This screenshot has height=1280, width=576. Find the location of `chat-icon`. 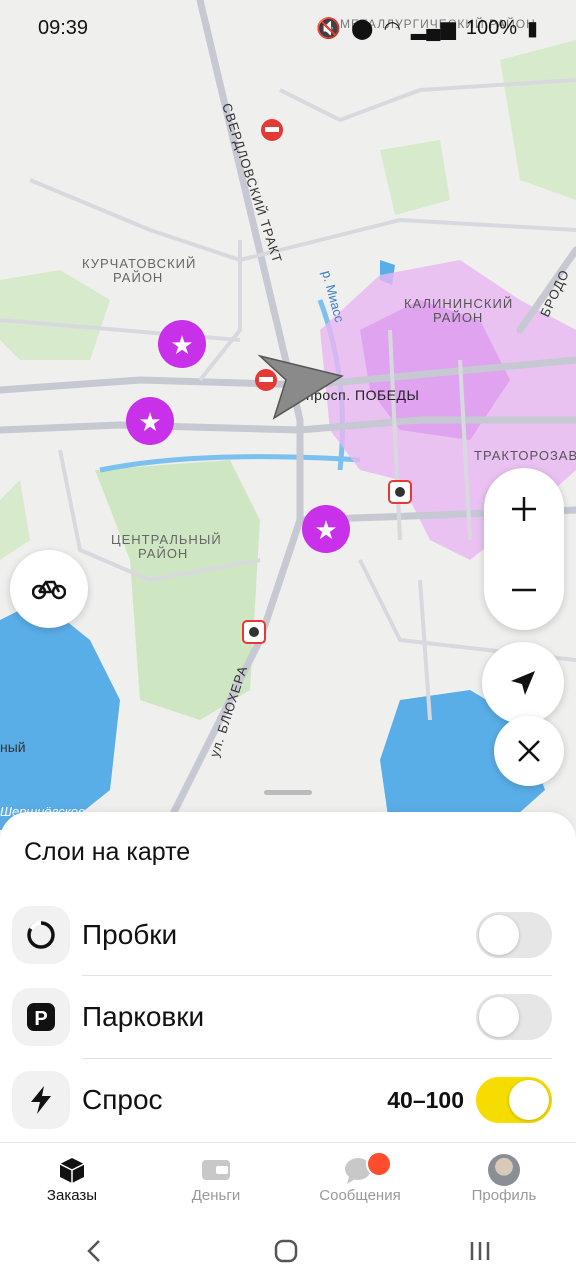

chat-icon is located at coordinates (368, 1169).